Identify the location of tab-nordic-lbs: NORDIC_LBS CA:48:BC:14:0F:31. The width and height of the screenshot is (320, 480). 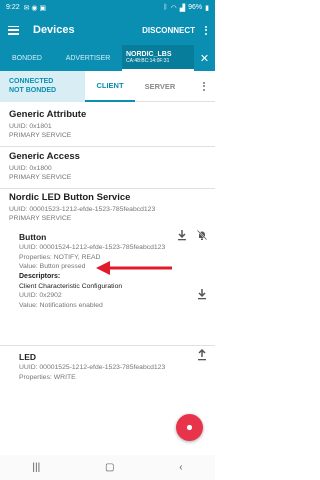
(158, 58).